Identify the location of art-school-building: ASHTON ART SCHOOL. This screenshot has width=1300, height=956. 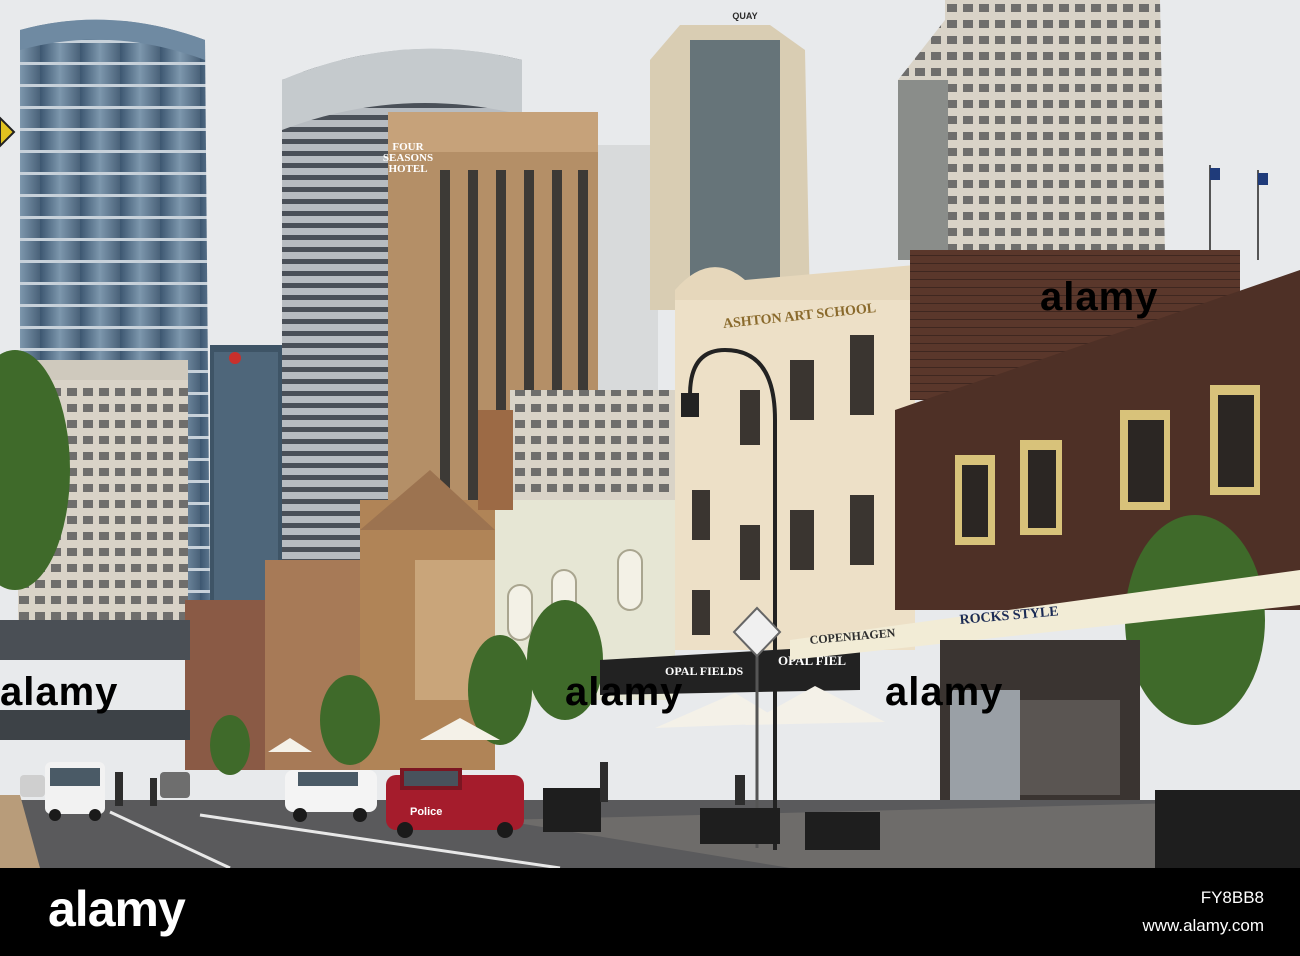
(795, 457).